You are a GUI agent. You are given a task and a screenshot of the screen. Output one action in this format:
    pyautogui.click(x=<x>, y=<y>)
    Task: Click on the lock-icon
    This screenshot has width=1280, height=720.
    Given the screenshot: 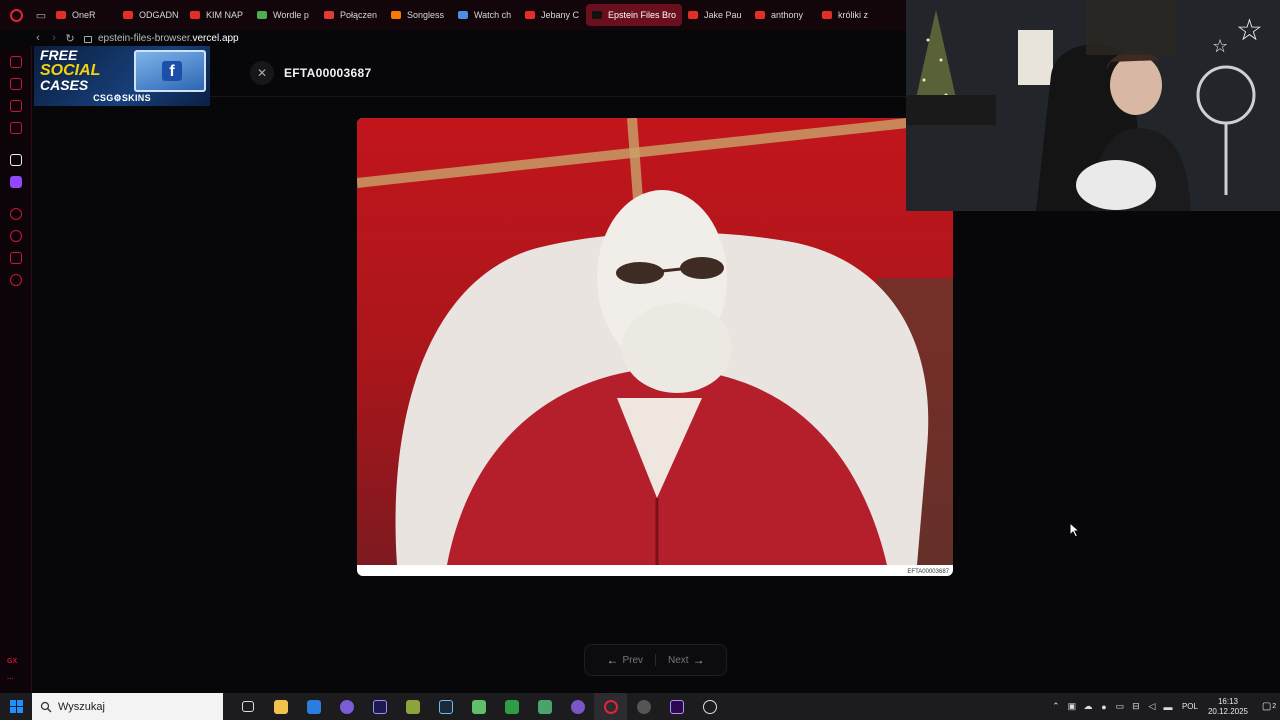 What is the action you would take?
    pyautogui.click(x=88, y=39)
    